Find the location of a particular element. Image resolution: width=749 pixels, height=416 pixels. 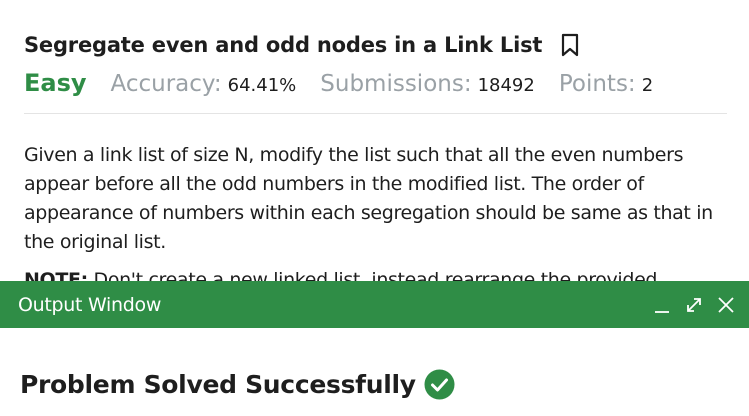

submissions-label: Submissions: is located at coordinates (396, 84).